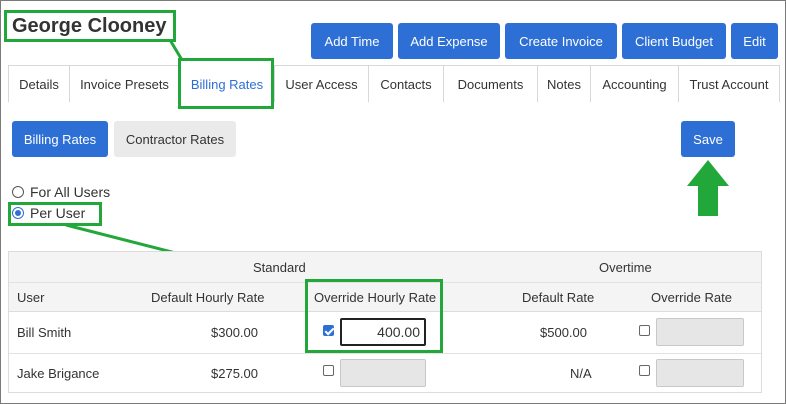 The image size is (786, 404). Describe the element at coordinates (625, 267) in the screenshot. I see `group-header-overtime: Overtime` at that location.